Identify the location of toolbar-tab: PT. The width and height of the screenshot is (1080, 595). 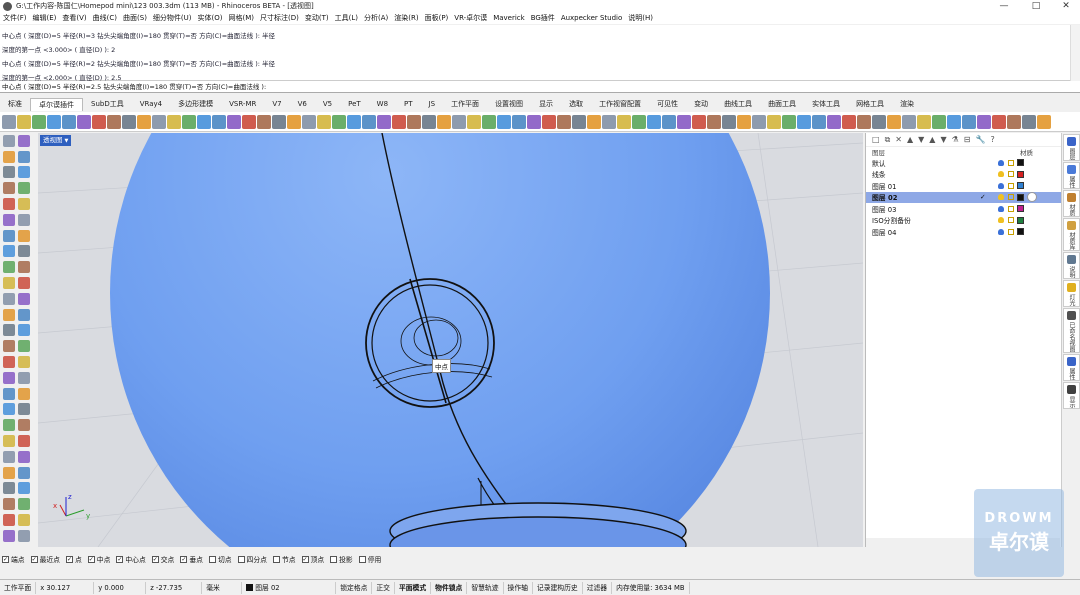
(408, 104).